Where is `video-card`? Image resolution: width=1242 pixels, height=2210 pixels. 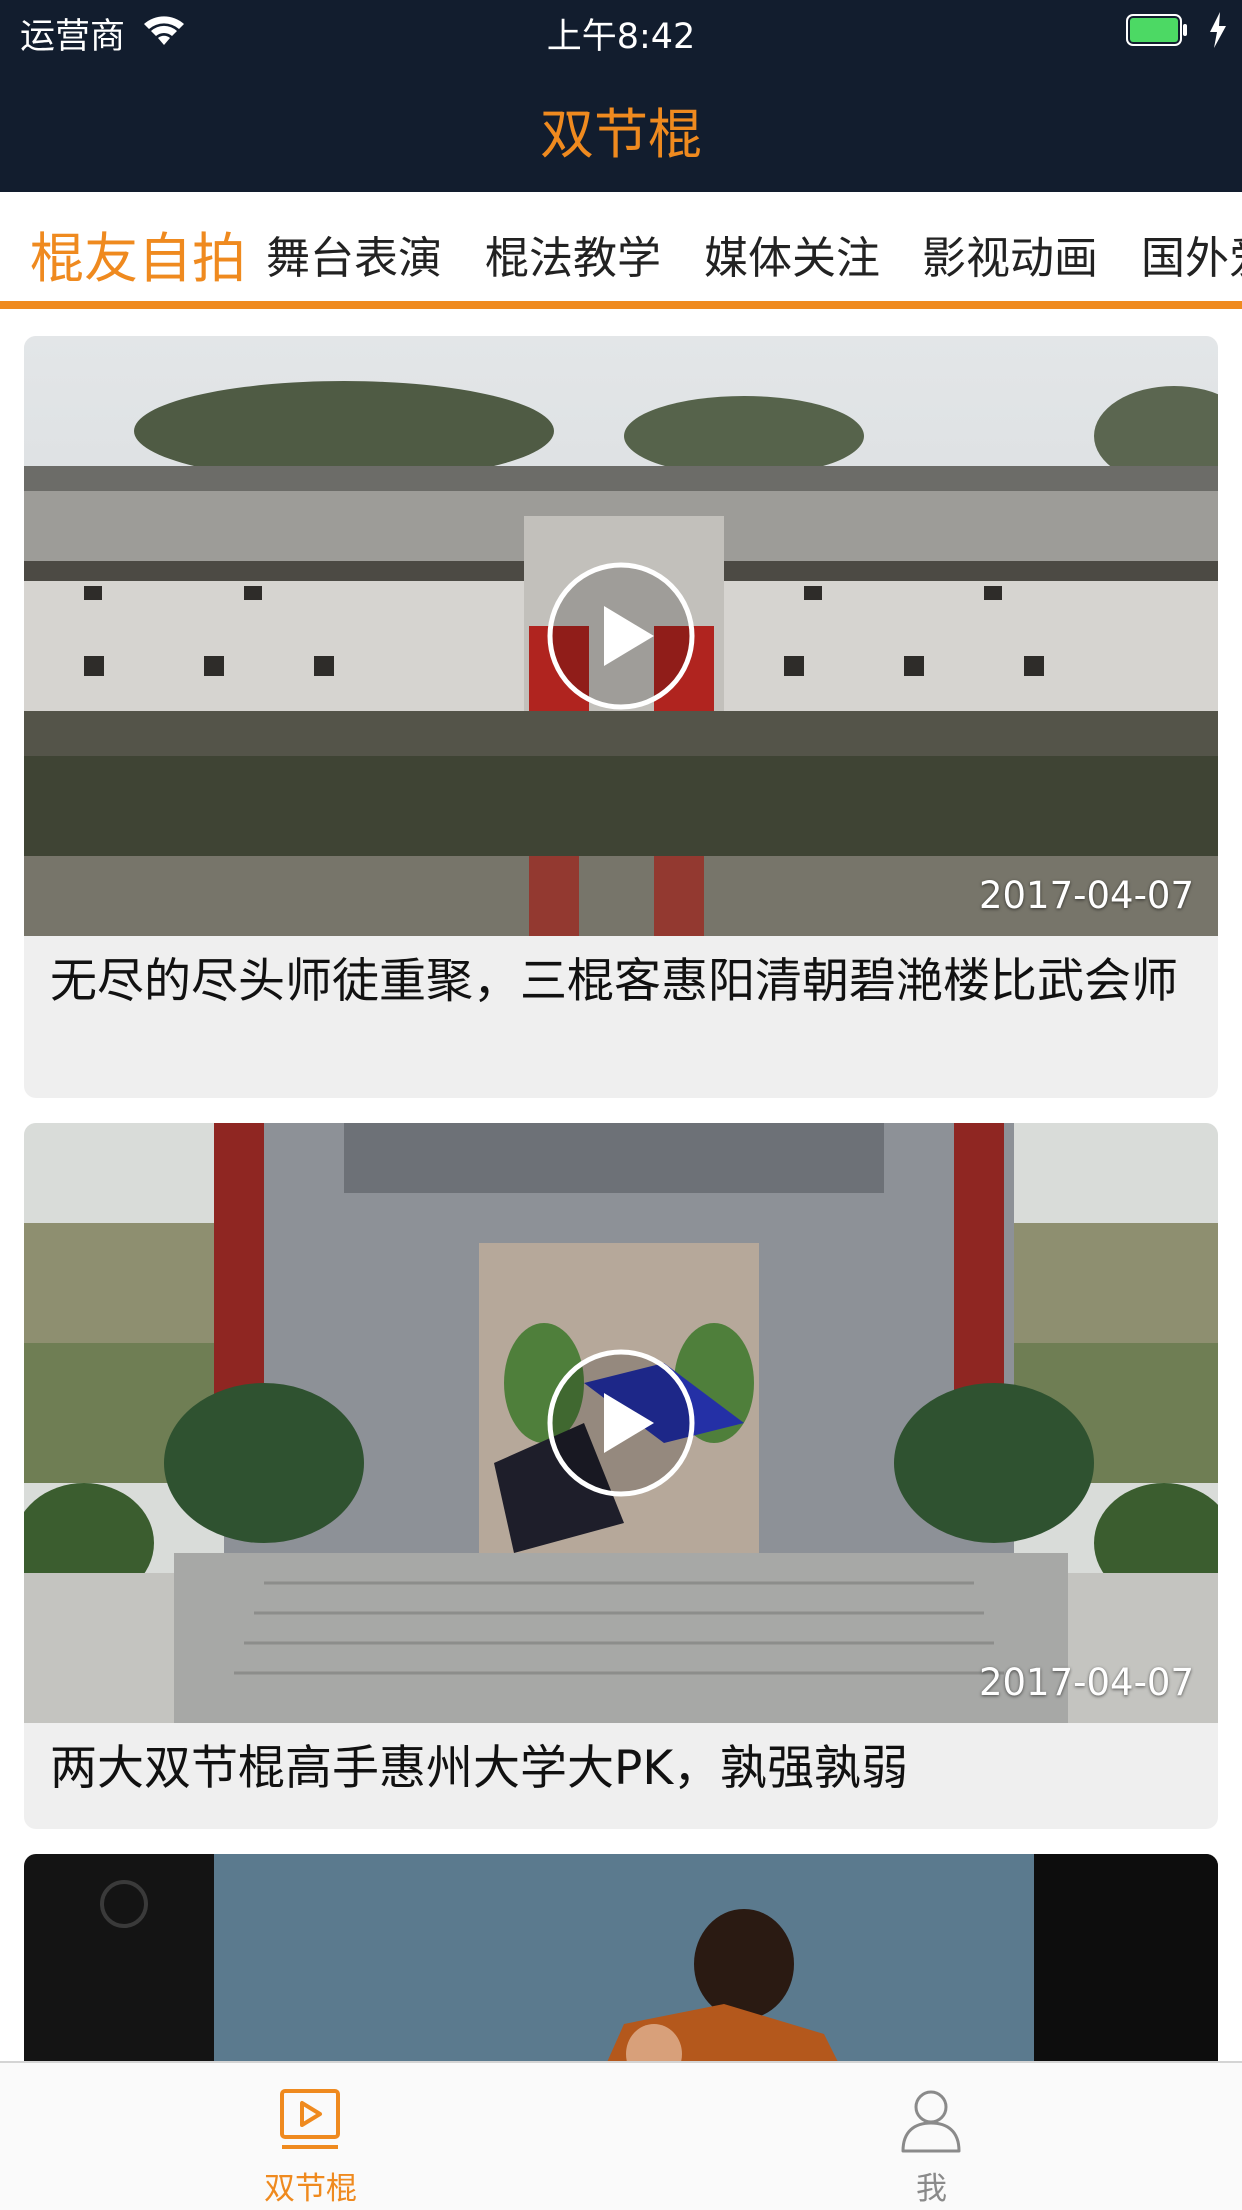 video-card is located at coordinates (621, 1957).